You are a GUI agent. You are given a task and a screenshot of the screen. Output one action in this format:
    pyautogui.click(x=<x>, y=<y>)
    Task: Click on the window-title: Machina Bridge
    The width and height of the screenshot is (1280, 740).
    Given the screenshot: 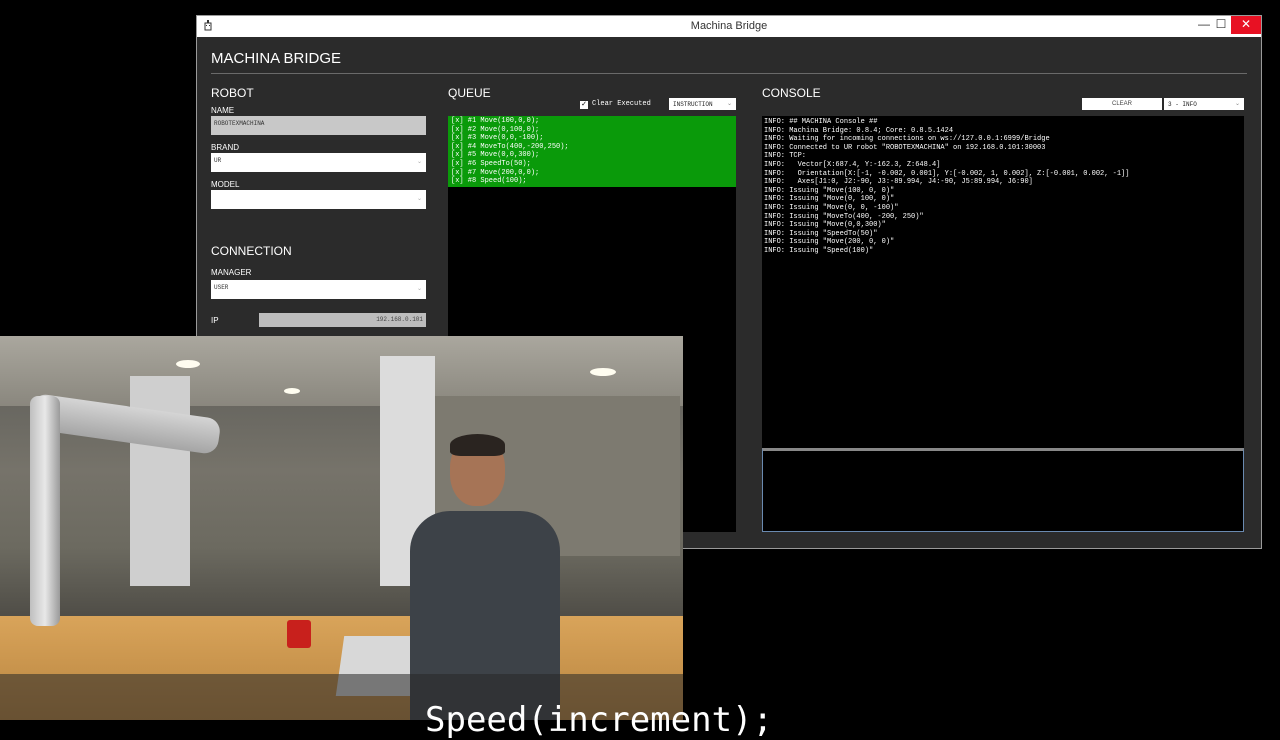 What is the action you would take?
    pyautogui.click(x=729, y=26)
    